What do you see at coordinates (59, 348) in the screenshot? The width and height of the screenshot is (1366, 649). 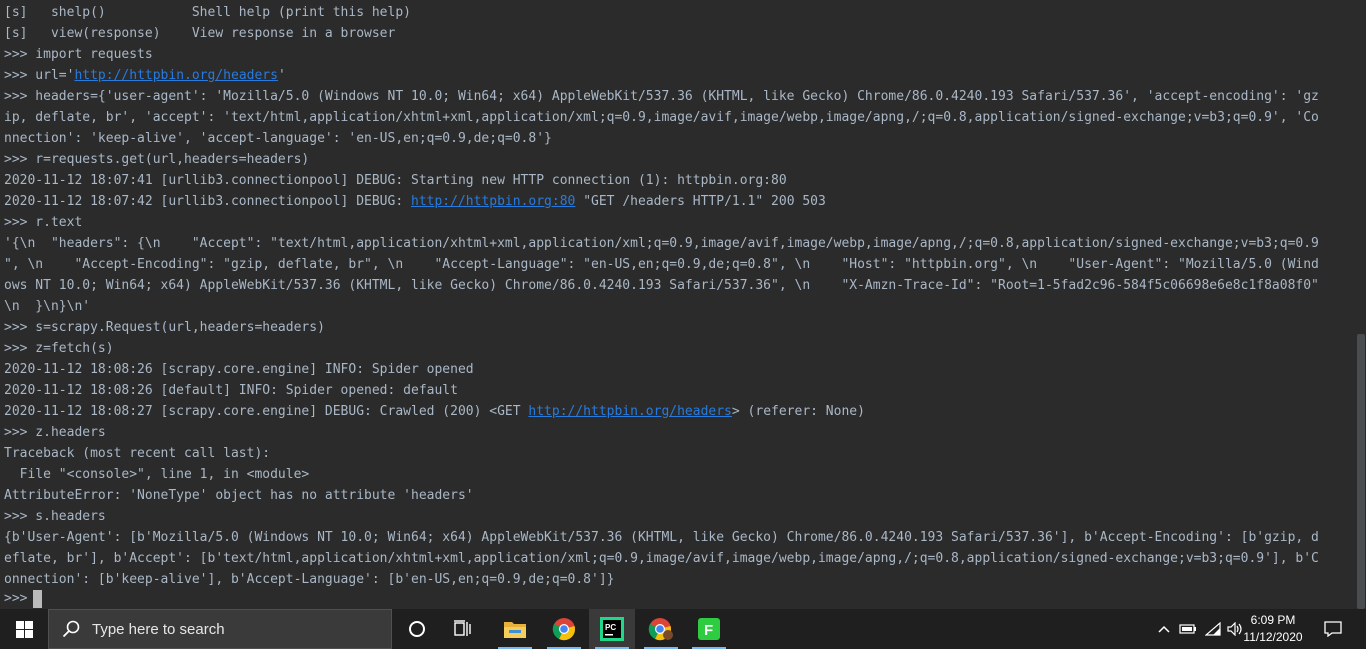 I see `console-line: >>> z=fetch(s)` at bounding box center [59, 348].